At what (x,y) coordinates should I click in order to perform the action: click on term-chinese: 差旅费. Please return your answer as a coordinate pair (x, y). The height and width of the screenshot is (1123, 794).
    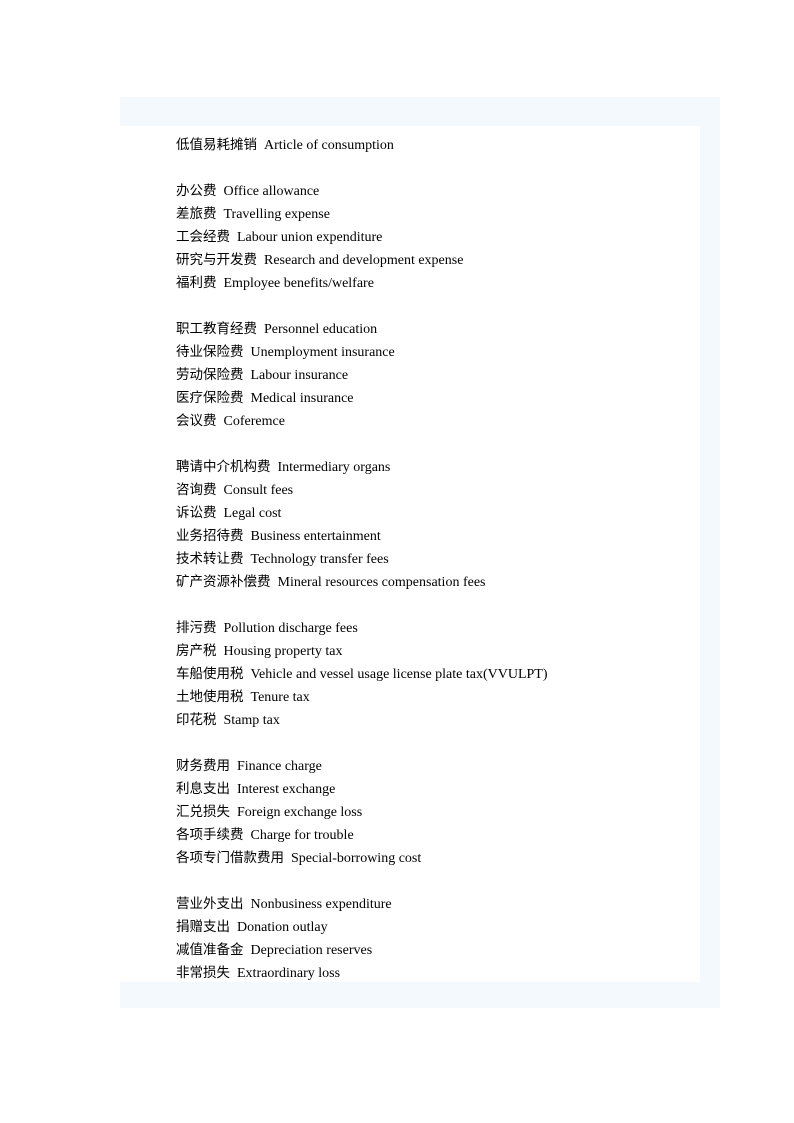
    Looking at the image, I should click on (196, 214).